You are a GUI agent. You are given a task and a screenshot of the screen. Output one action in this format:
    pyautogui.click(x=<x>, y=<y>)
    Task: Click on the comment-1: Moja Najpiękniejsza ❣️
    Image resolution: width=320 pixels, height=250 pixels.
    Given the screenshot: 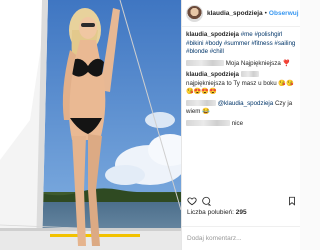 What is the action you would take?
    pyautogui.click(x=241, y=64)
    